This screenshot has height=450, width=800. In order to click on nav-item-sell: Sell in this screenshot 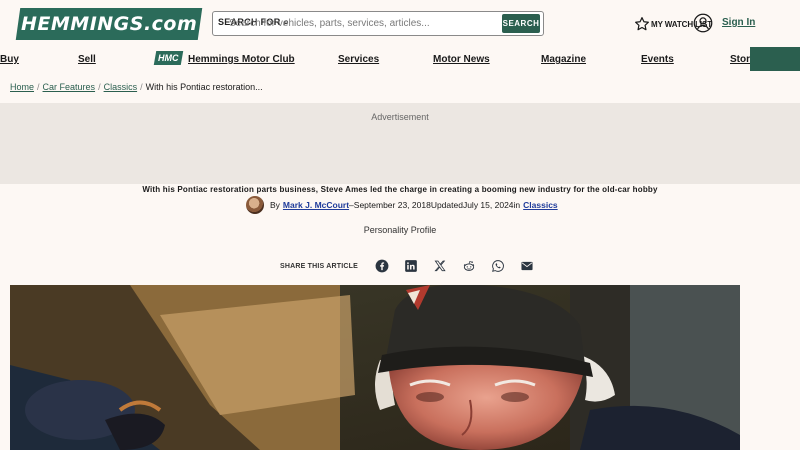, I will do `click(87, 59)`.